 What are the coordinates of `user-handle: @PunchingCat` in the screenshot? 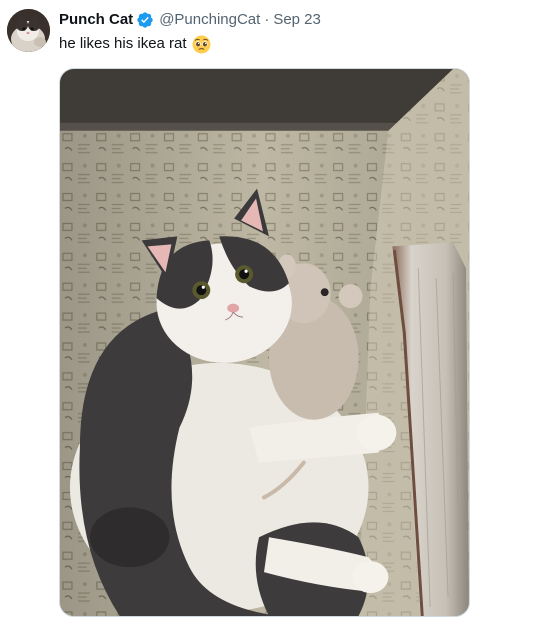 It's located at (209, 20).